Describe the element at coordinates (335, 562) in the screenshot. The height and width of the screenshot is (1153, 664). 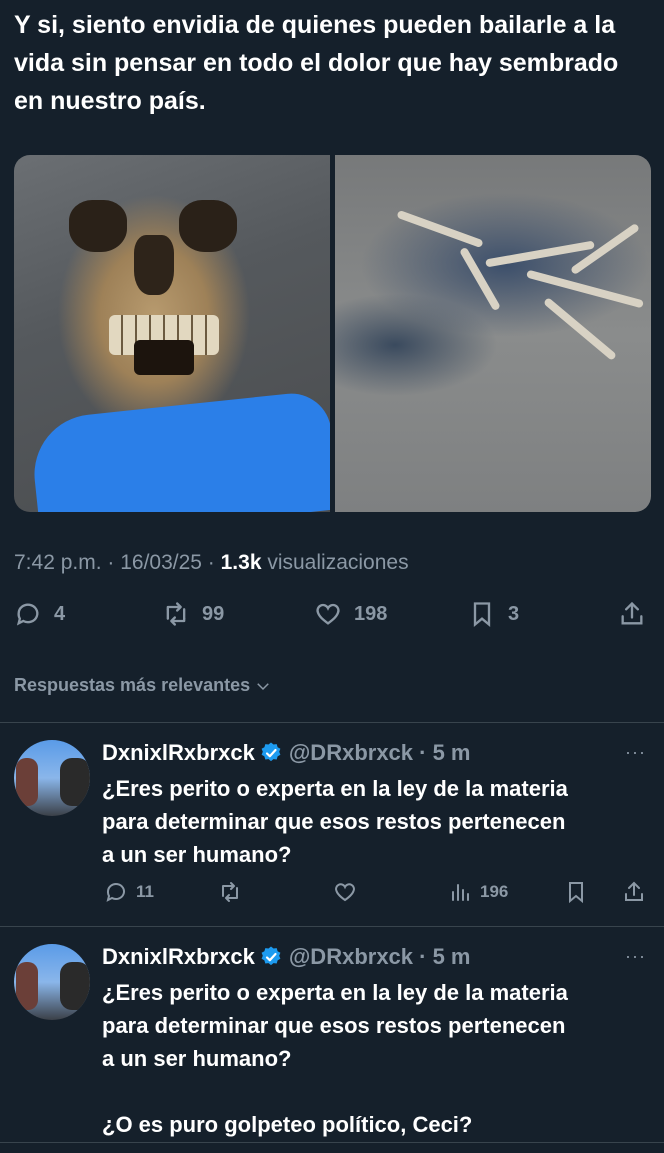
I see `views-label: visualizaciones` at that location.